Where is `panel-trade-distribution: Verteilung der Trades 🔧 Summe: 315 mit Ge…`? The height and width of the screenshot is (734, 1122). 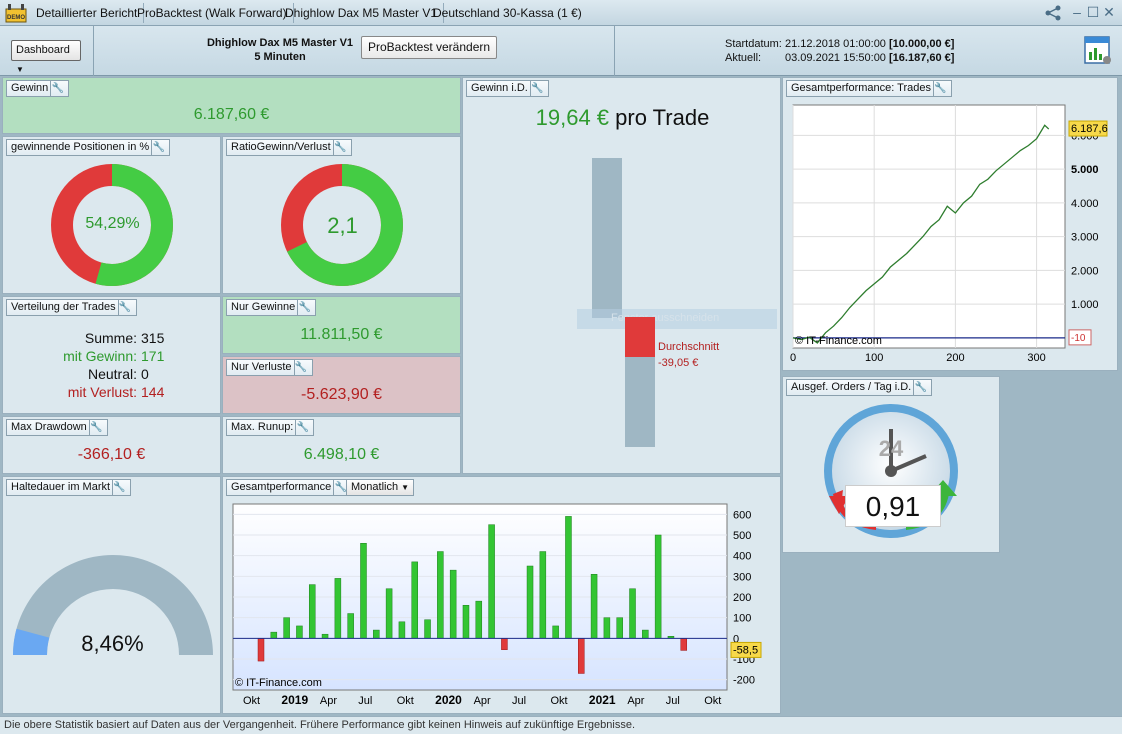 panel-trade-distribution: Verteilung der Trades 🔧 Summe: 315 mit Ge… is located at coordinates (111, 355).